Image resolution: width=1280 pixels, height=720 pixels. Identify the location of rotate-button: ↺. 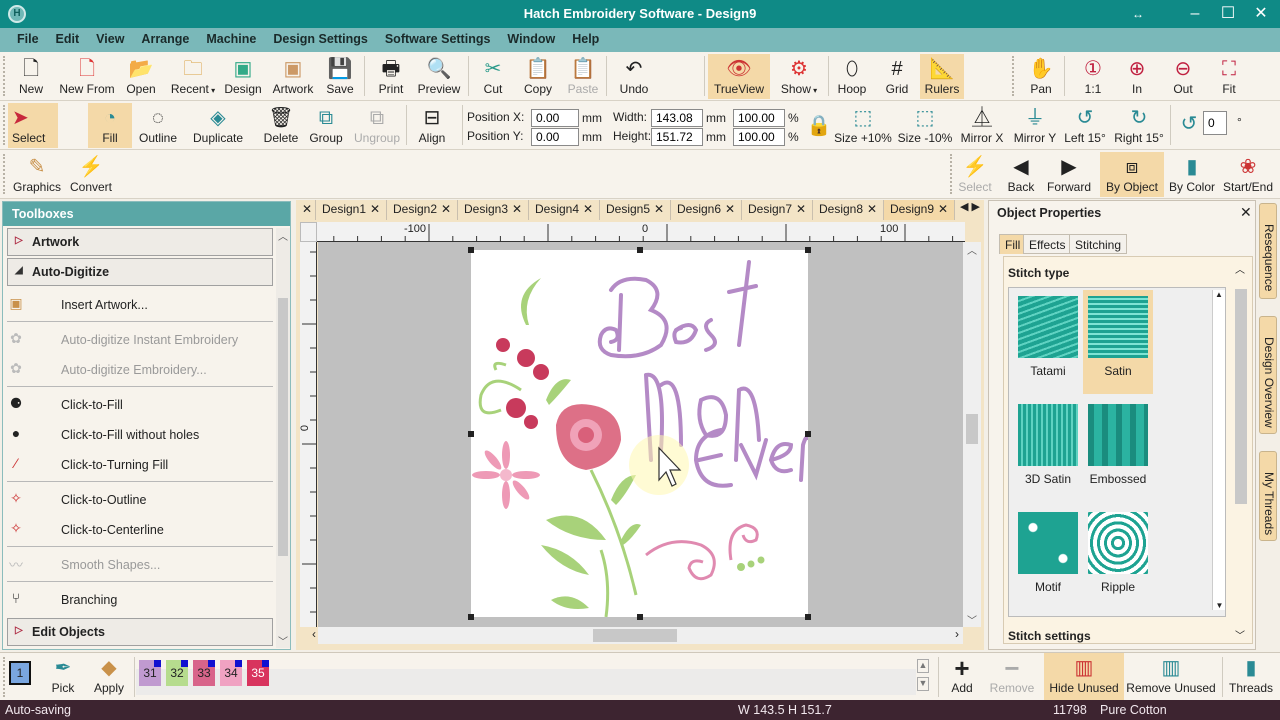
(1189, 124).